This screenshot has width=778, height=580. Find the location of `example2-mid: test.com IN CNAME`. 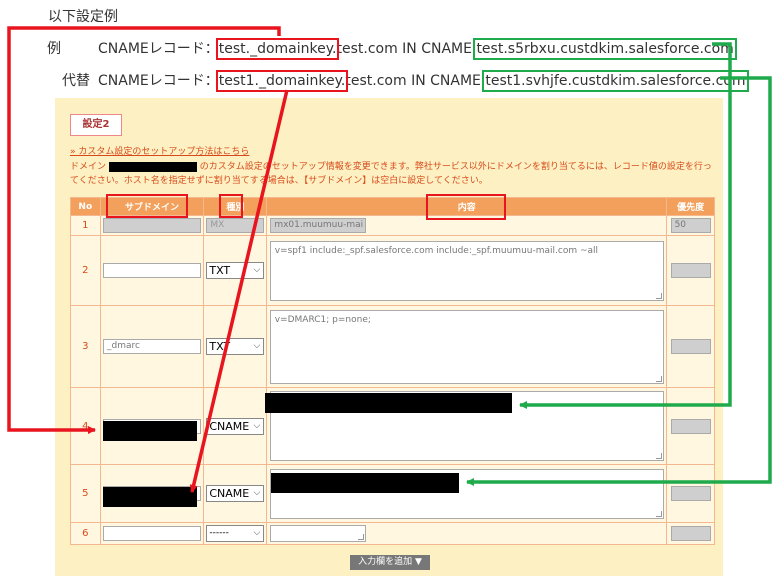

example2-mid: test.com IN CNAME is located at coordinates (415, 81).